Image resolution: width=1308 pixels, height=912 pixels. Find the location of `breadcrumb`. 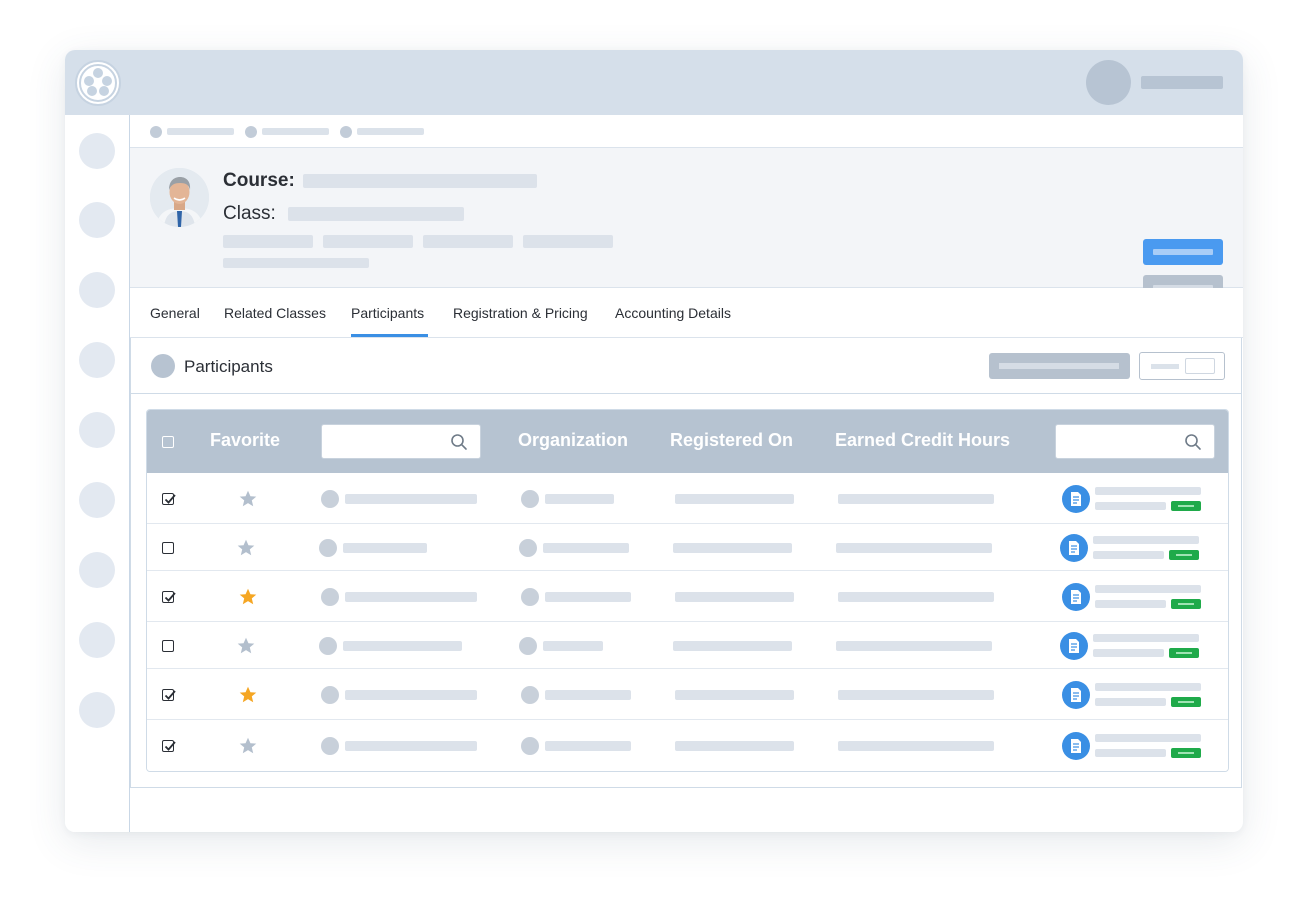

breadcrumb is located at coordinates (686, 131).